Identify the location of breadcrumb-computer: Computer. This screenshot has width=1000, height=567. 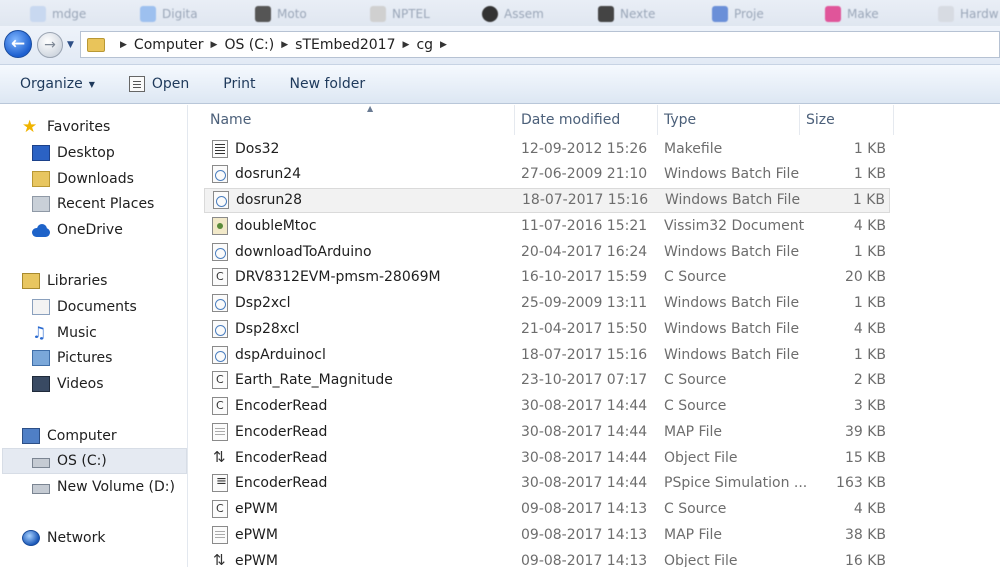
(169, 45).